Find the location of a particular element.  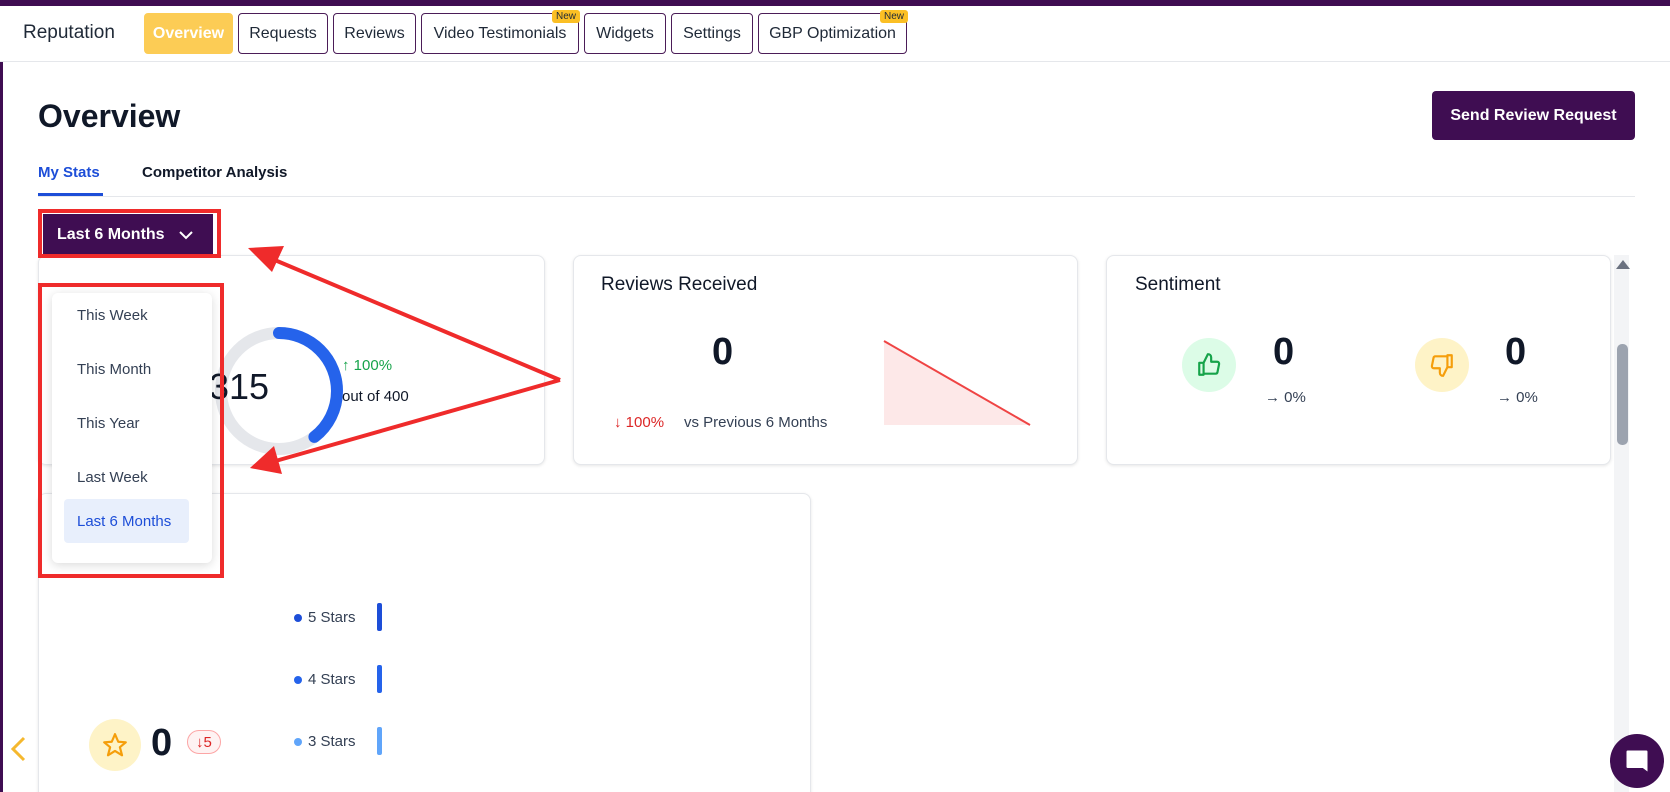

scroll-up-icon is located at coordinates (1623, 264).